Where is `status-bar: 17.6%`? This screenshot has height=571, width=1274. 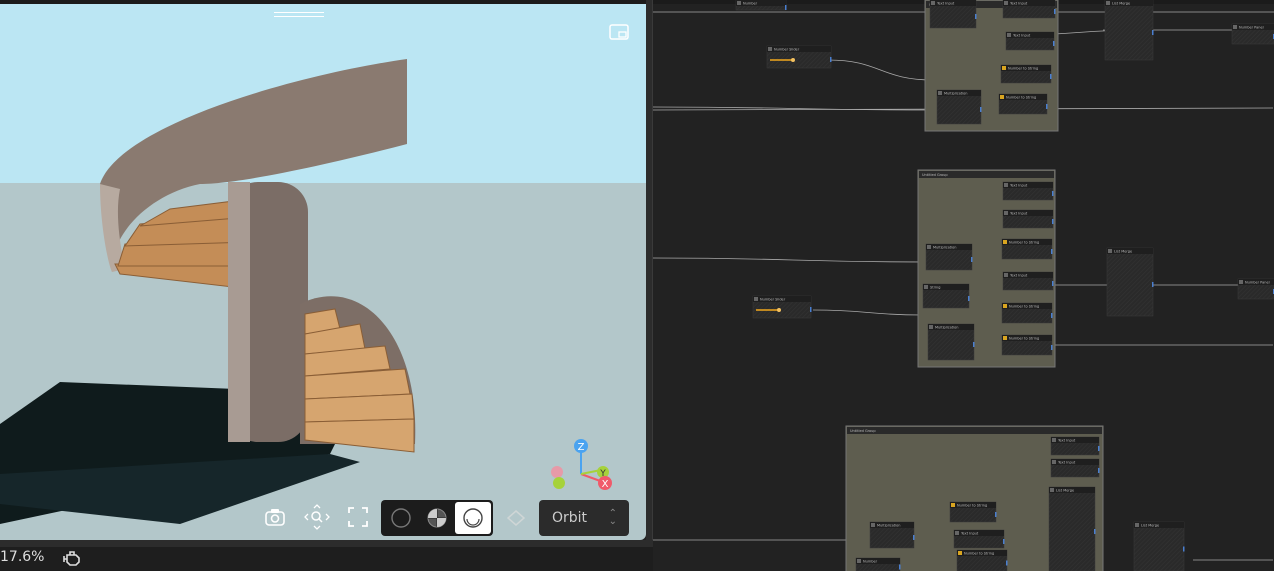 status-bar: 17.6% is located at coordinates (326, 559).